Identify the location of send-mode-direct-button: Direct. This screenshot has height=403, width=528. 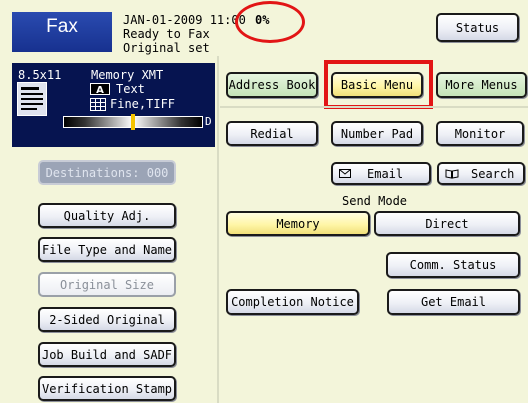
(447, 223).